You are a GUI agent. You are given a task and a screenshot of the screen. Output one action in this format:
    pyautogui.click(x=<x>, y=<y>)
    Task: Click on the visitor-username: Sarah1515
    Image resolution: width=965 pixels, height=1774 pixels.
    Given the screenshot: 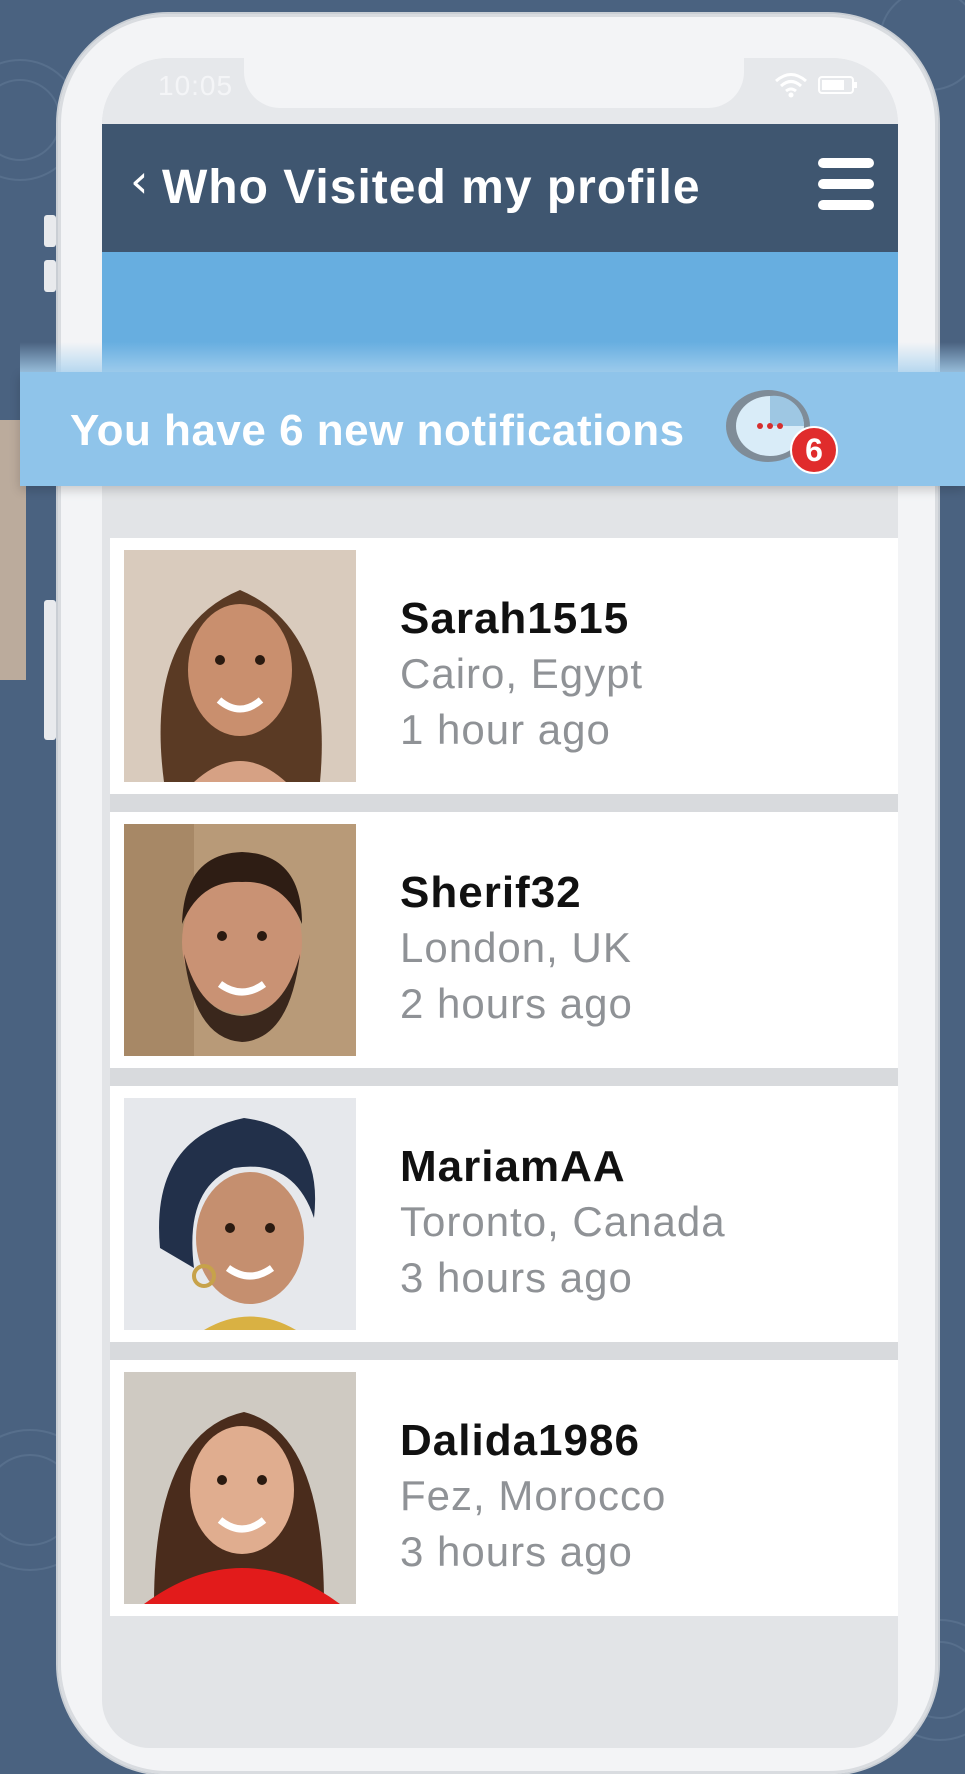 What is the action you would take?
    pyautogui.click(x=515, y=618)
    